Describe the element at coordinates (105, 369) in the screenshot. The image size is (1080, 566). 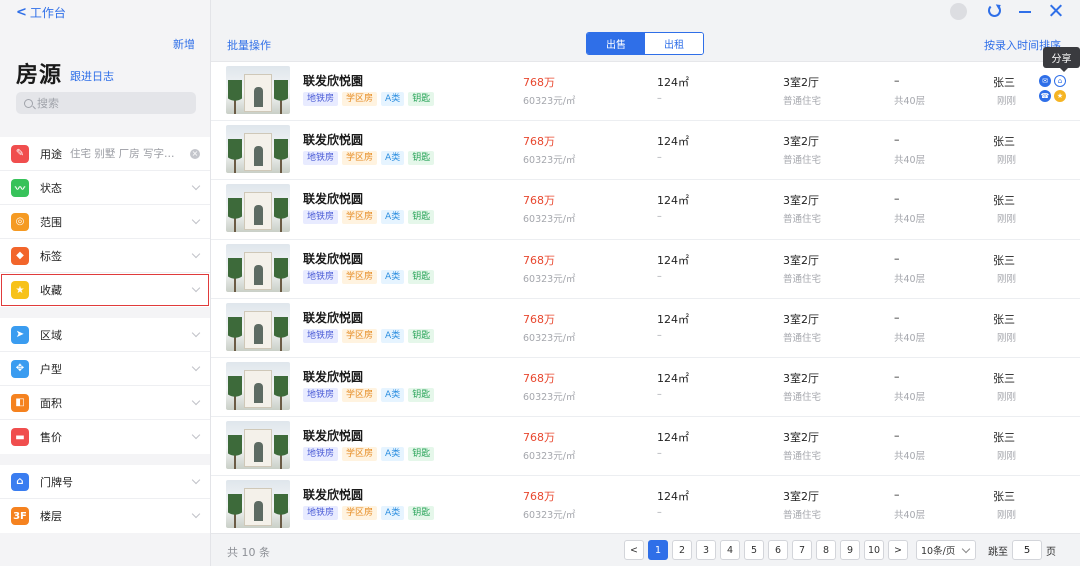
I see `filter-item-room-type: ✥ 户型` at that location.